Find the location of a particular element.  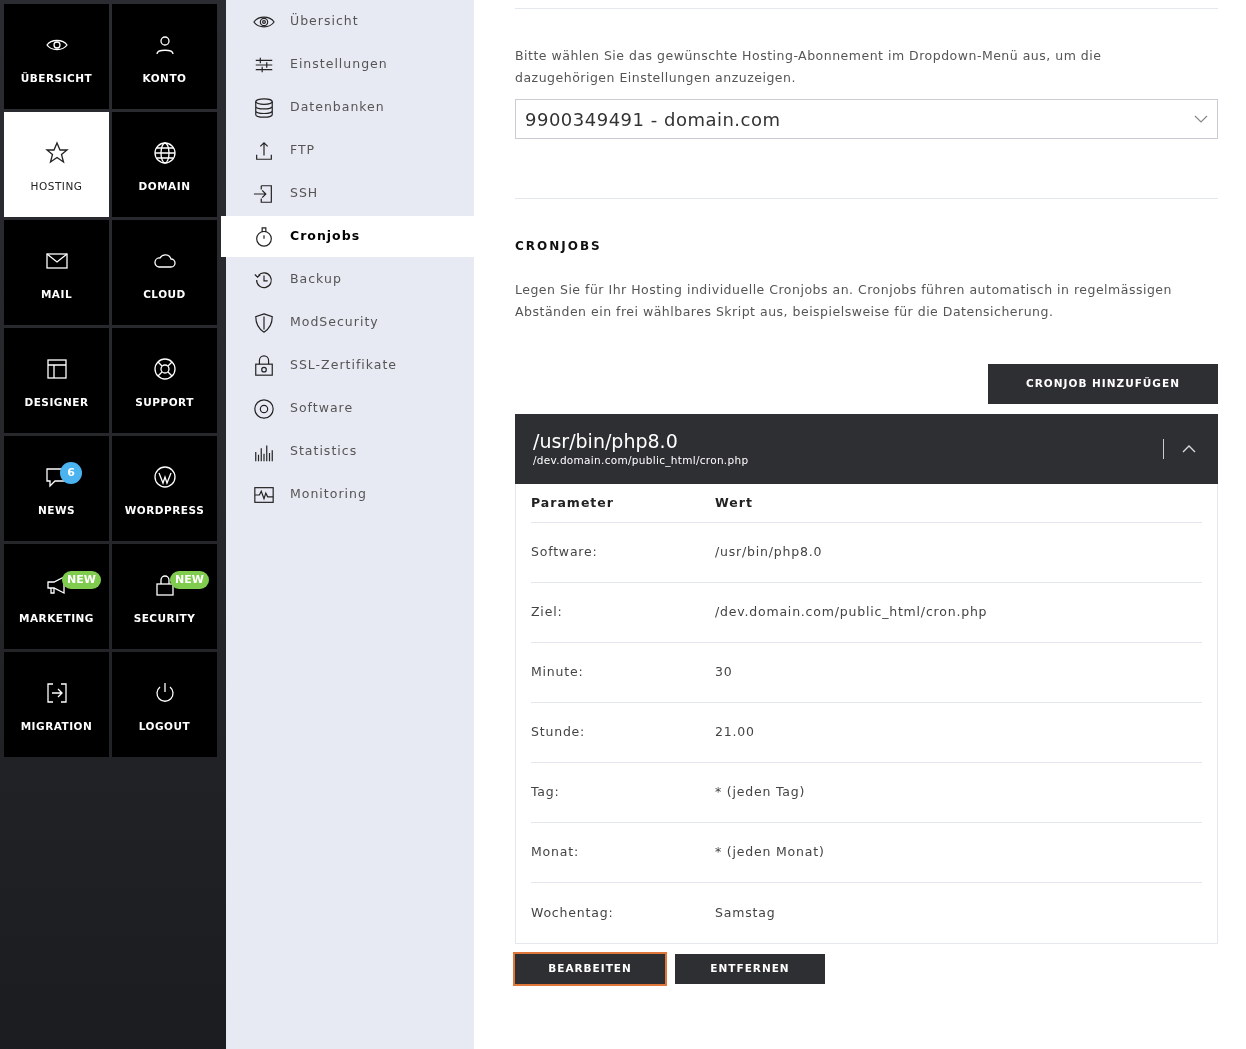

section-description: Legen Sie für Ihr Hosting individuelle Cronjobs an. Cronjobs führen automatisch in regelmässigen Abständen ein frei wählbares Skript aus, beispielsweise für die Datensicherung. is located at coordinates (844, 301).